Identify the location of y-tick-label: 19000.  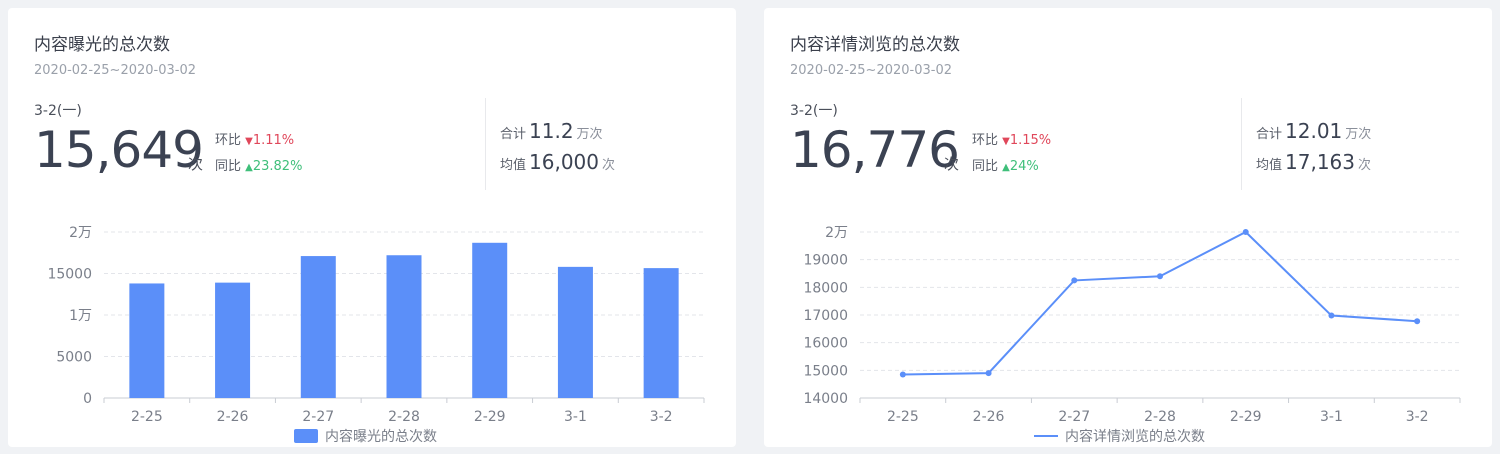
(825, 261).